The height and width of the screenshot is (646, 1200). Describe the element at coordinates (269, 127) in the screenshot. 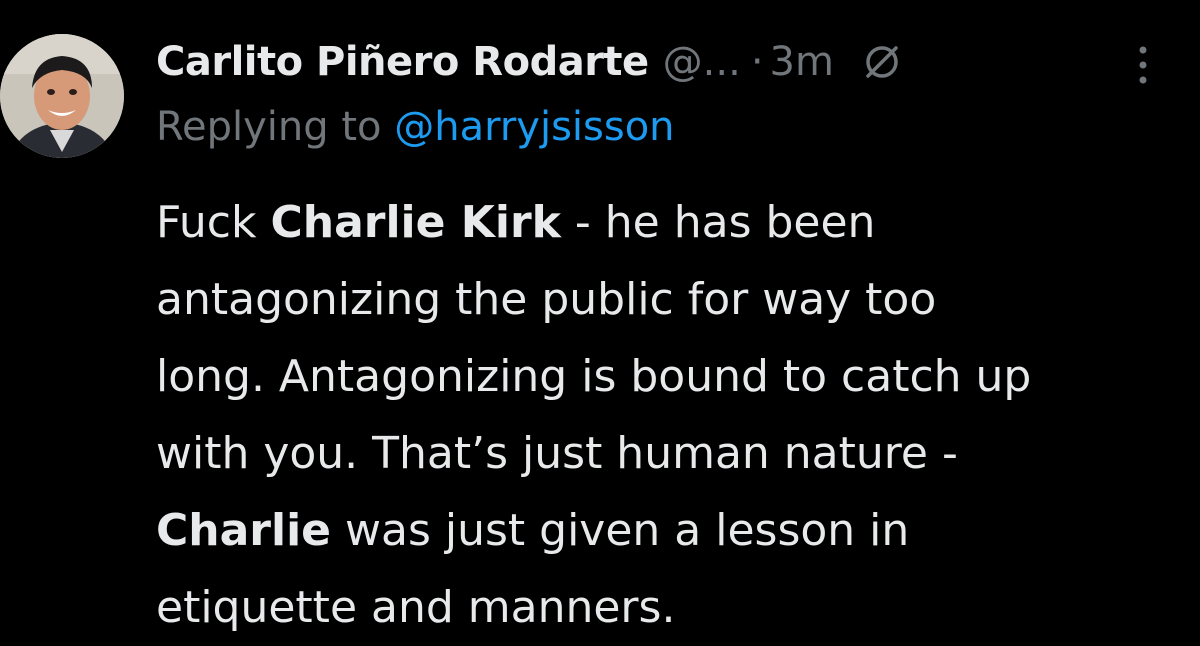

I see `reply-prefix: Replying to` at that location.